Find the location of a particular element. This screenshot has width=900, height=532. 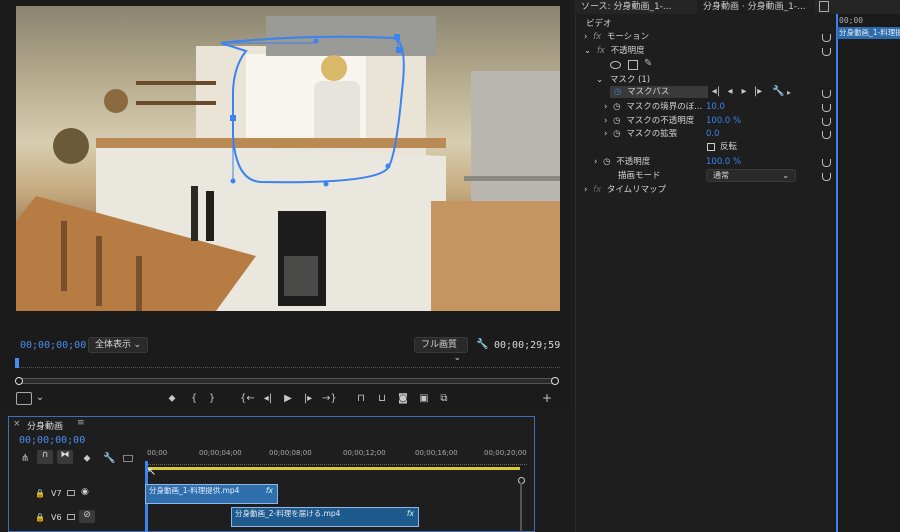

multi-camera-icon: ⧉ is located at coordinates (444, 399).